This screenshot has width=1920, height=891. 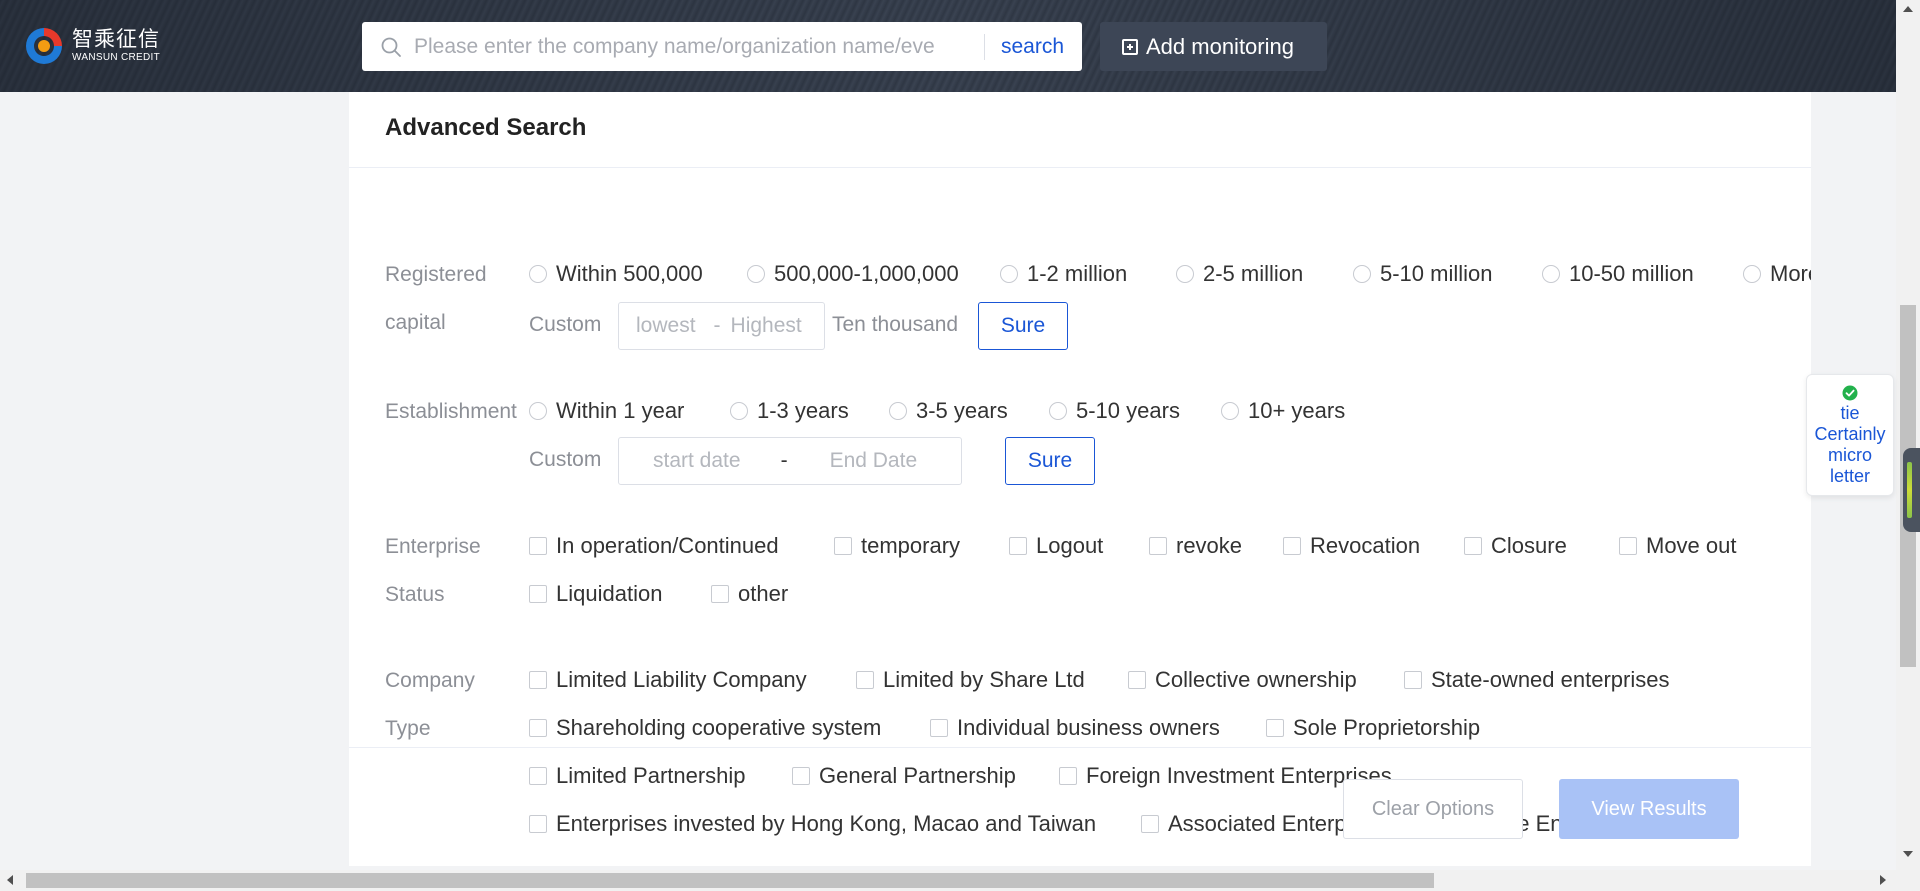 What do you see at coordinates (595, 594) in the screenshot?
I see `status-option-liquidation: Liquidation` at bounding box center [595, 594].